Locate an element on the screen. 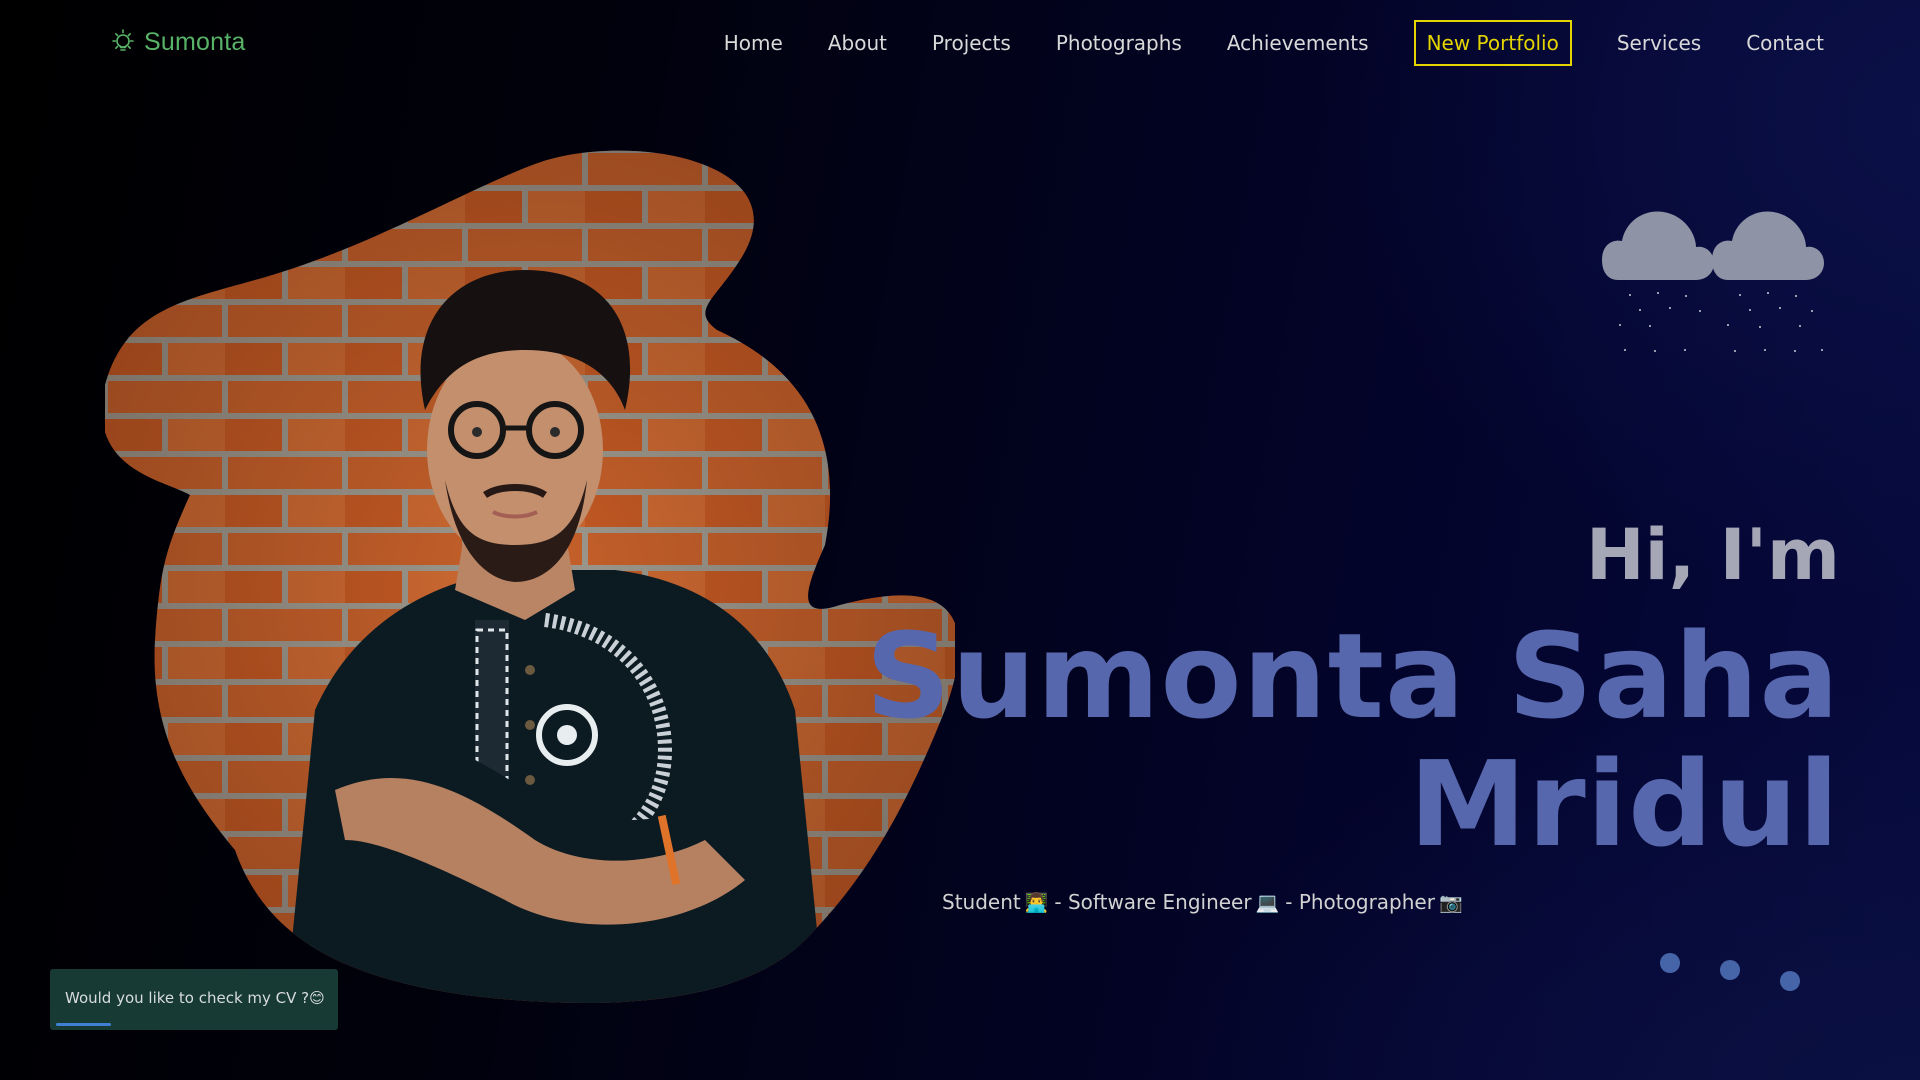  nav-item-about: About is located at coordinates (857, 43).